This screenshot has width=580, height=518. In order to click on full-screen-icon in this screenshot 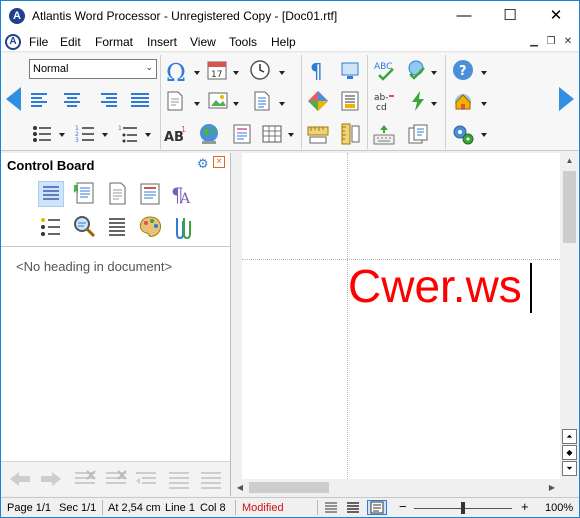, I will do `click(350, 70)`.